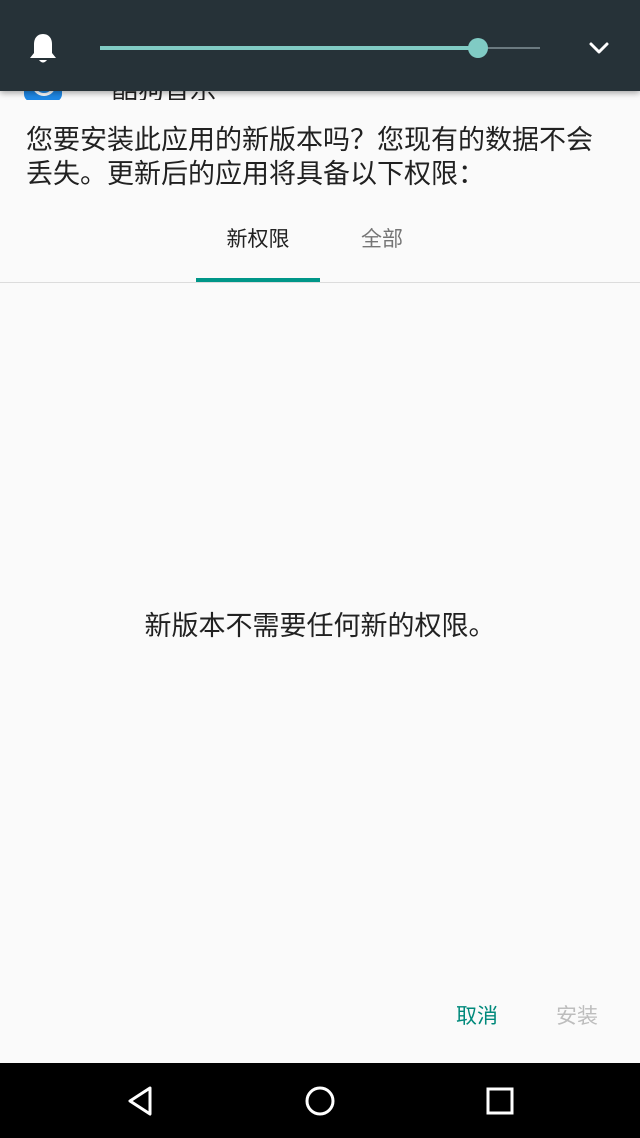 The image size is (640, 1138). Describe the element at coordinates (140, 1101) in the screenshot. I see `back-icon` at that location.